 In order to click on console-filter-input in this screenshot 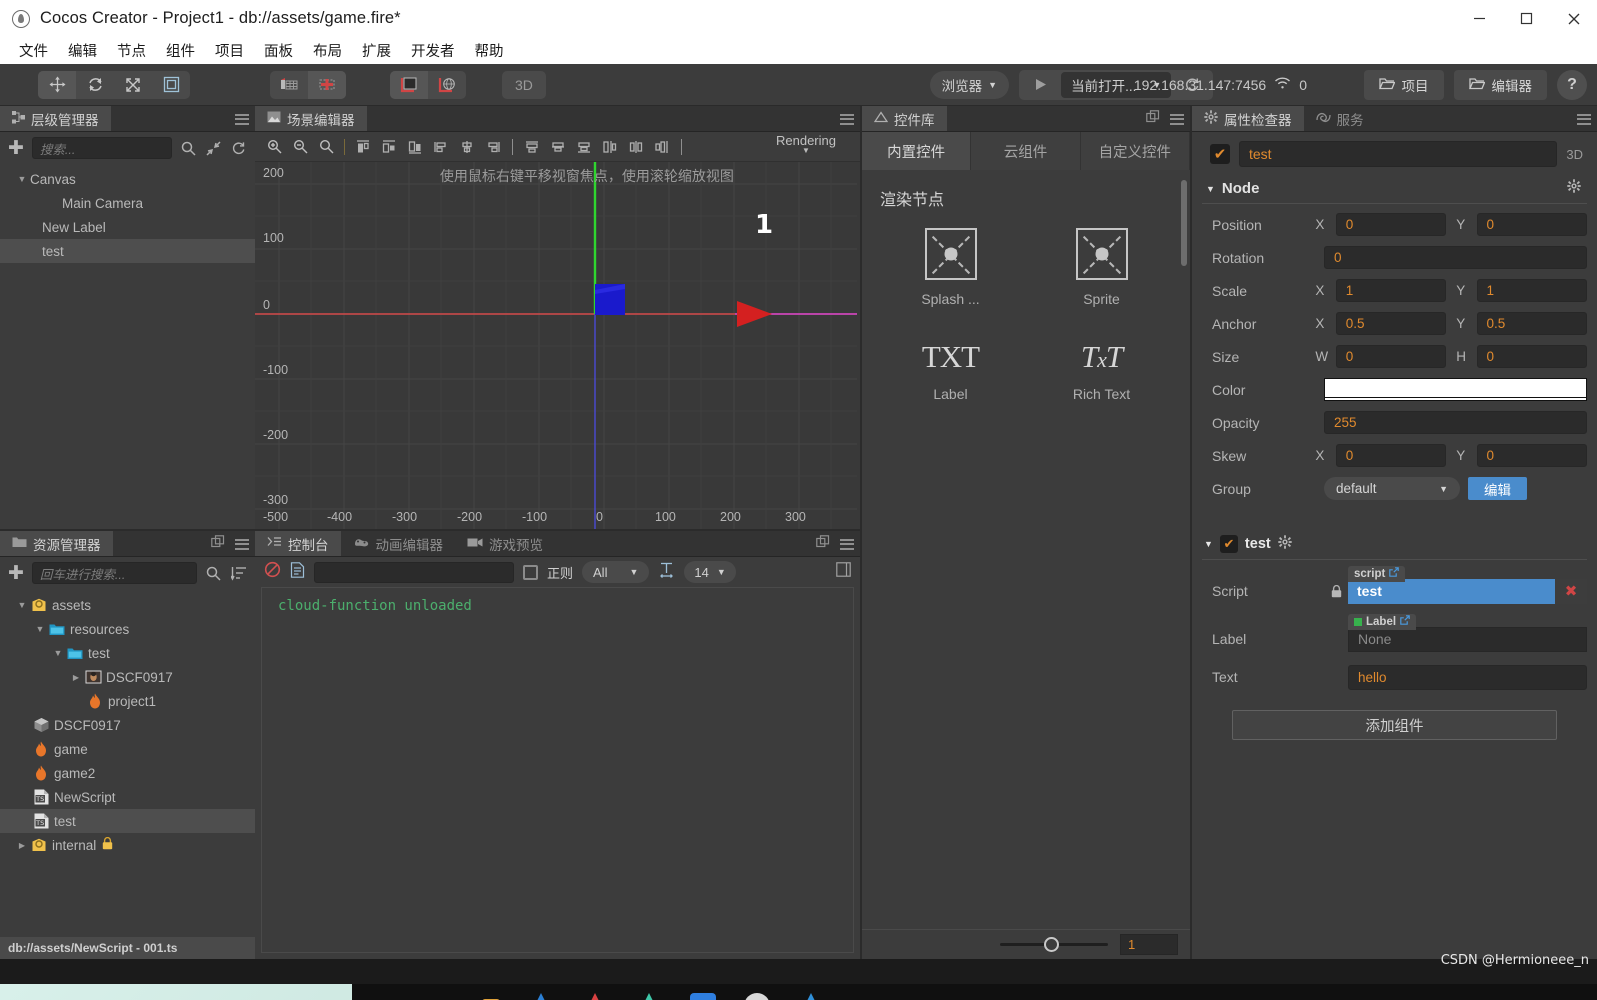, I will do `click(414, 572)`.